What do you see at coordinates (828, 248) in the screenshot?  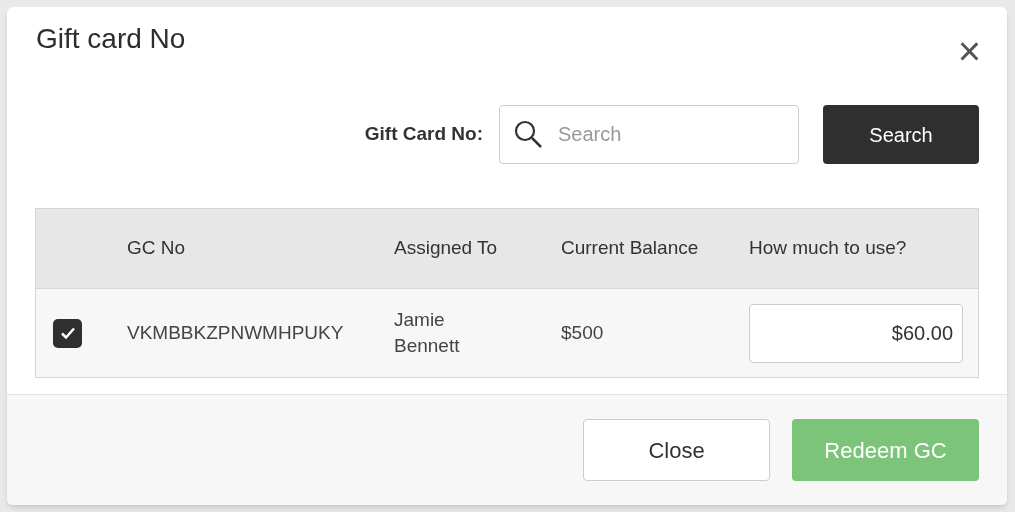 I see `column-header: How much to use?` at bounding box center [828, 248].